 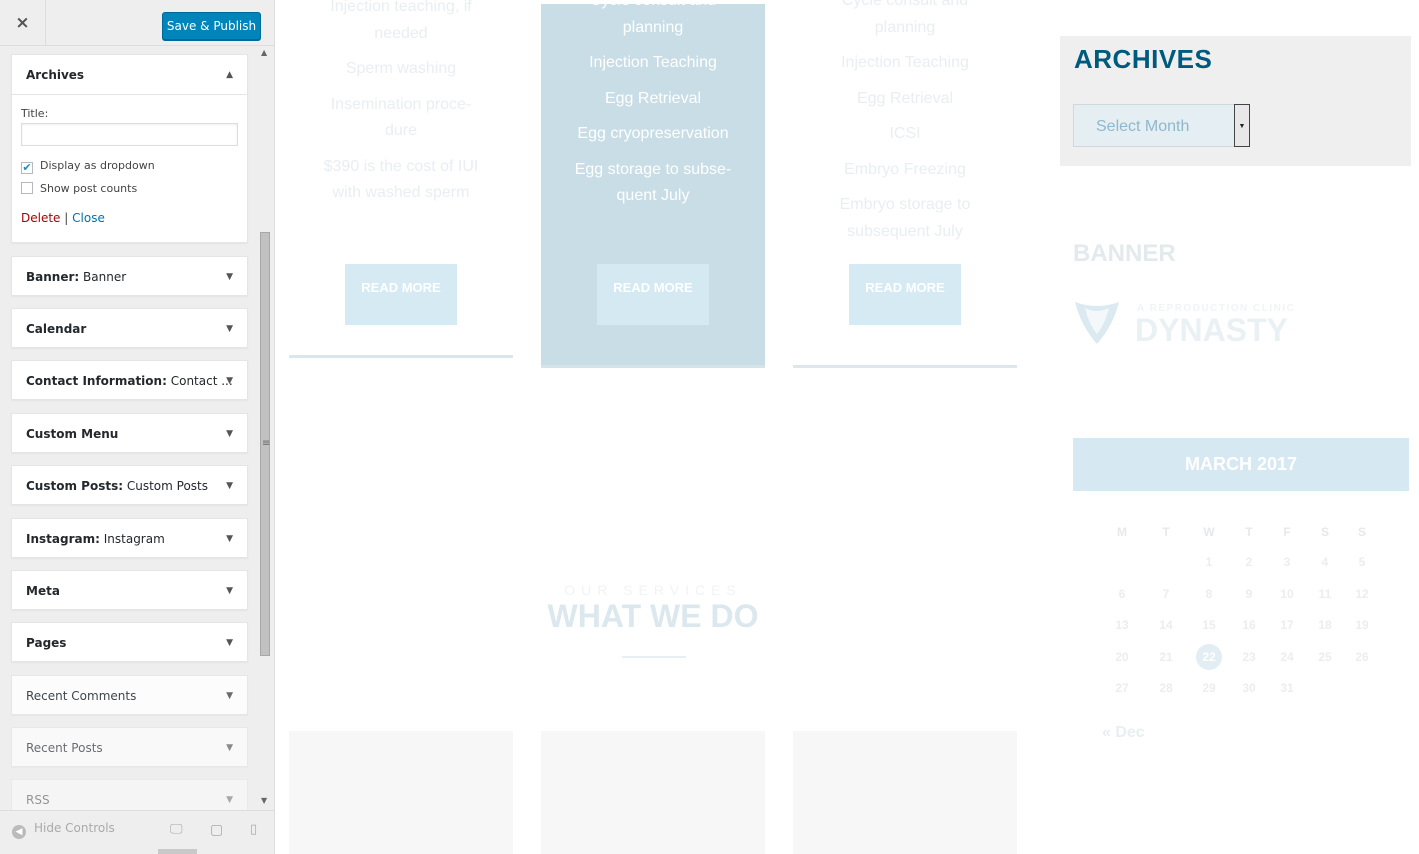 What do you see at coordinates (905, 169) in the screenshot?
I see `pricing-item: Embryo Freezing` at bounding box center [905, 169].